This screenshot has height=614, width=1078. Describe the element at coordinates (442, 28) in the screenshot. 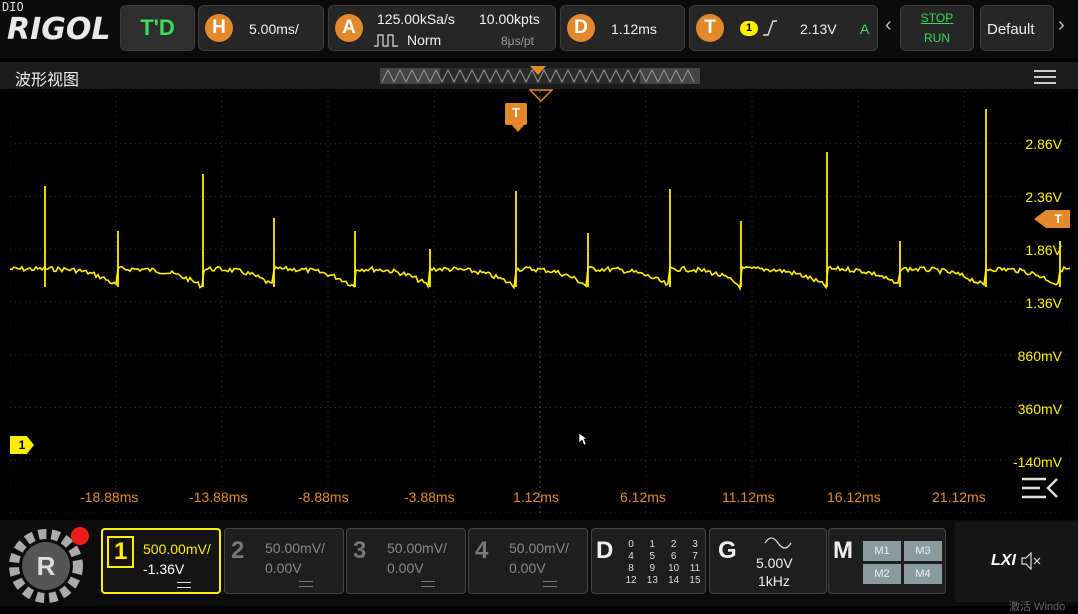

I see `acquire-panel: A 125.00kSa/s 10.00kpts Norm 8μs/pt` at that location.